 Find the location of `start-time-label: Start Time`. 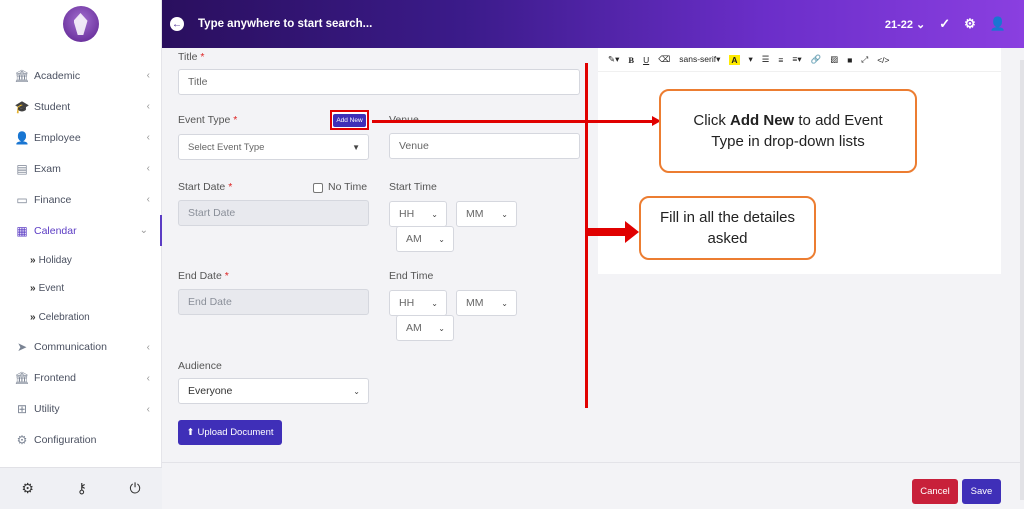

start-time-label: Start Time is located at coordinates (413, 187).